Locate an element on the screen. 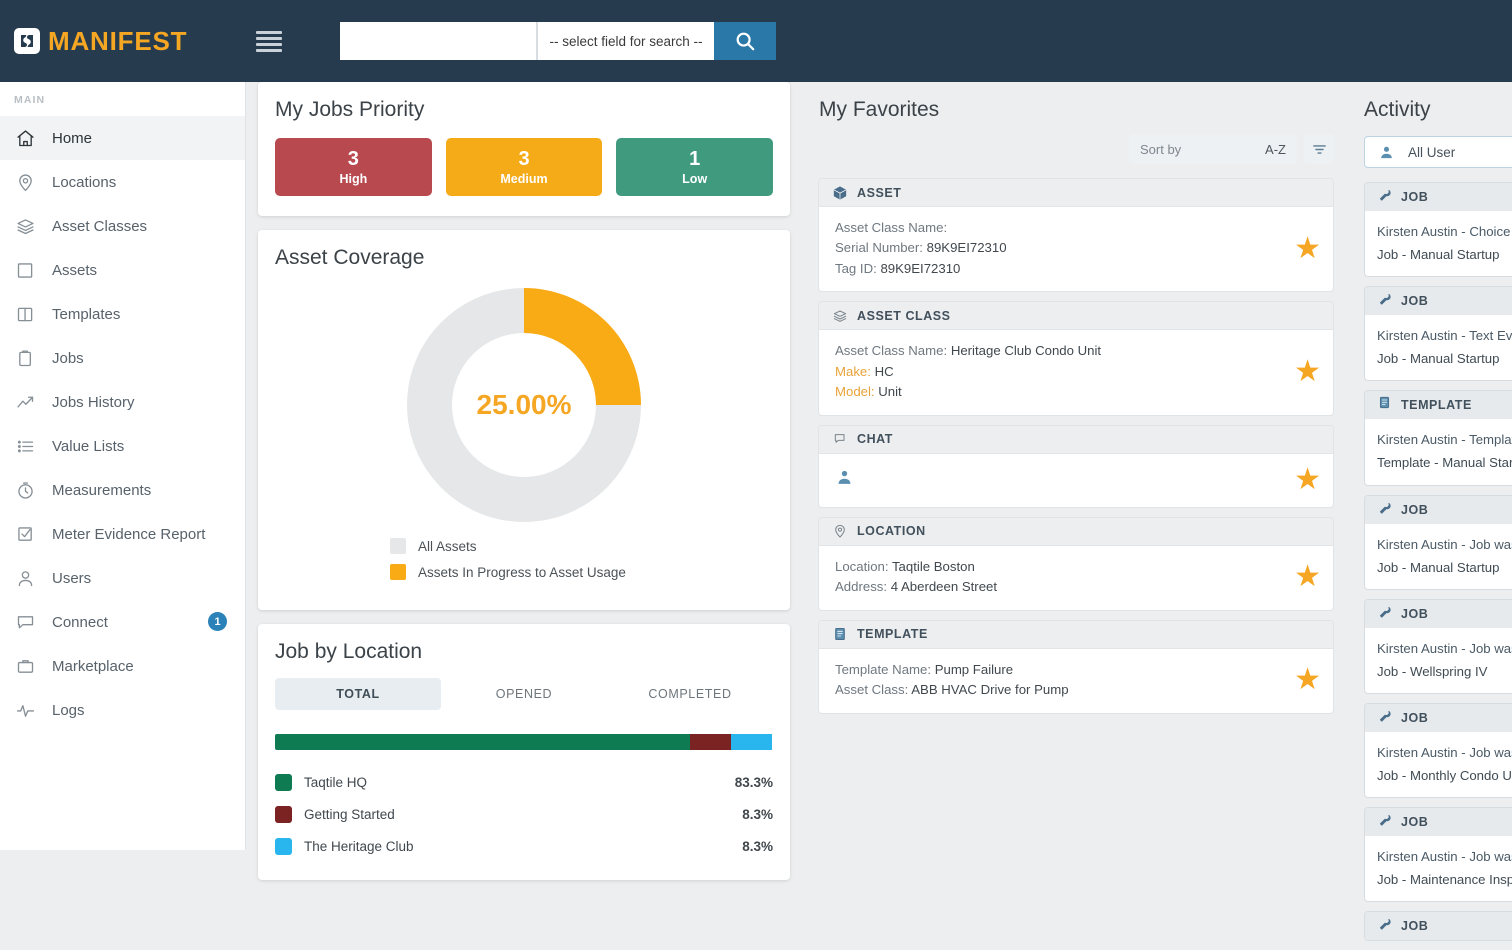  activity-line-2: Job - Maintenance Inspe is located at coordinates (1444, 880).